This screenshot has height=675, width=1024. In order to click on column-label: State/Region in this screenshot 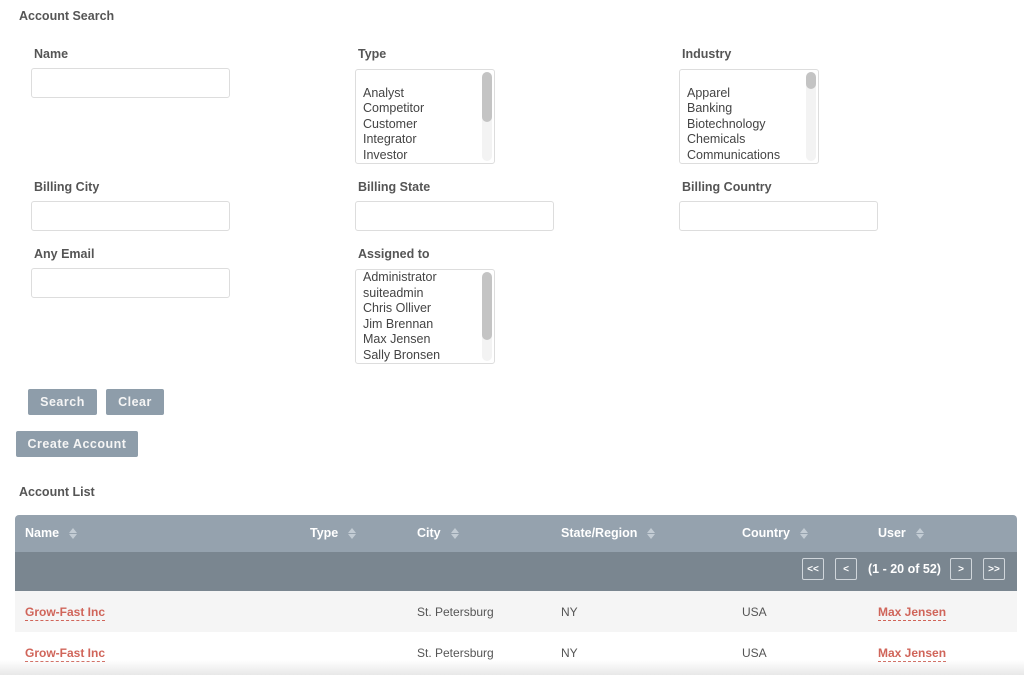, I will do `click(599, 533)`.